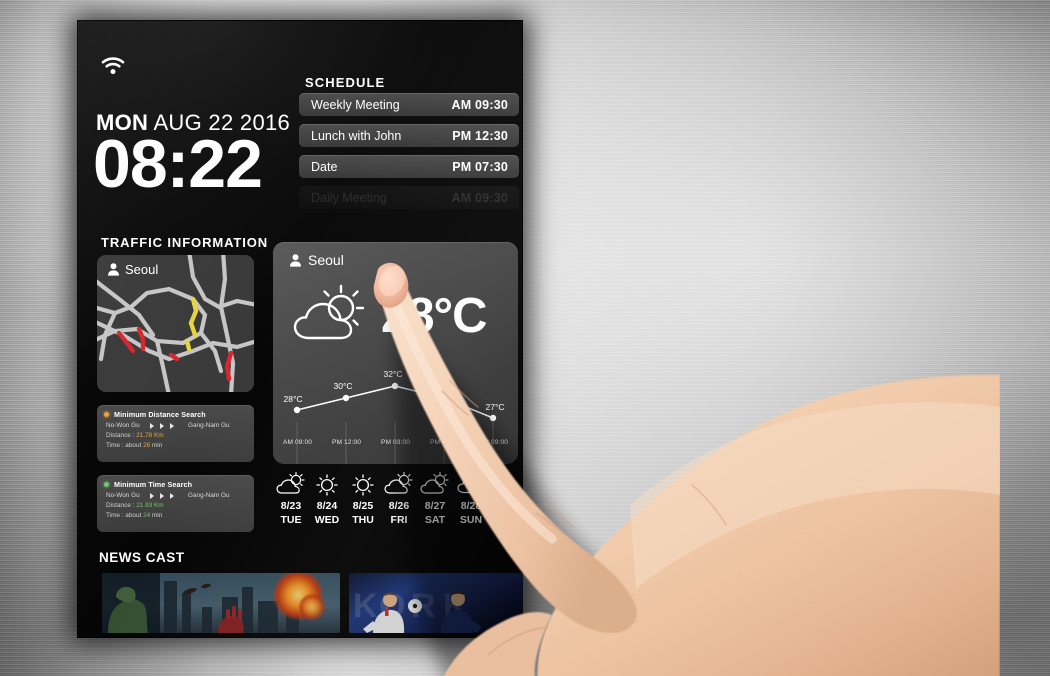  I want to click on forecast-date: 8/25, so click(363, 506).